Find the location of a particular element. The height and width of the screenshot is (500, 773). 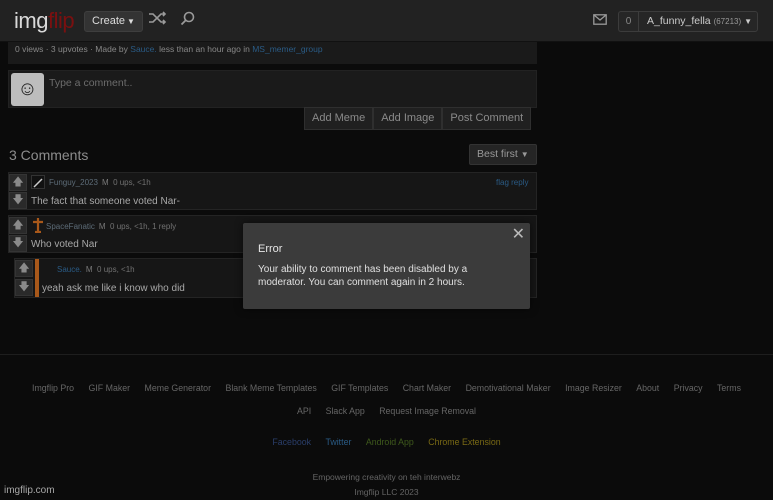

composer-actions: Add Meme Add Image Post Comment is located at coordinates (418, 118).